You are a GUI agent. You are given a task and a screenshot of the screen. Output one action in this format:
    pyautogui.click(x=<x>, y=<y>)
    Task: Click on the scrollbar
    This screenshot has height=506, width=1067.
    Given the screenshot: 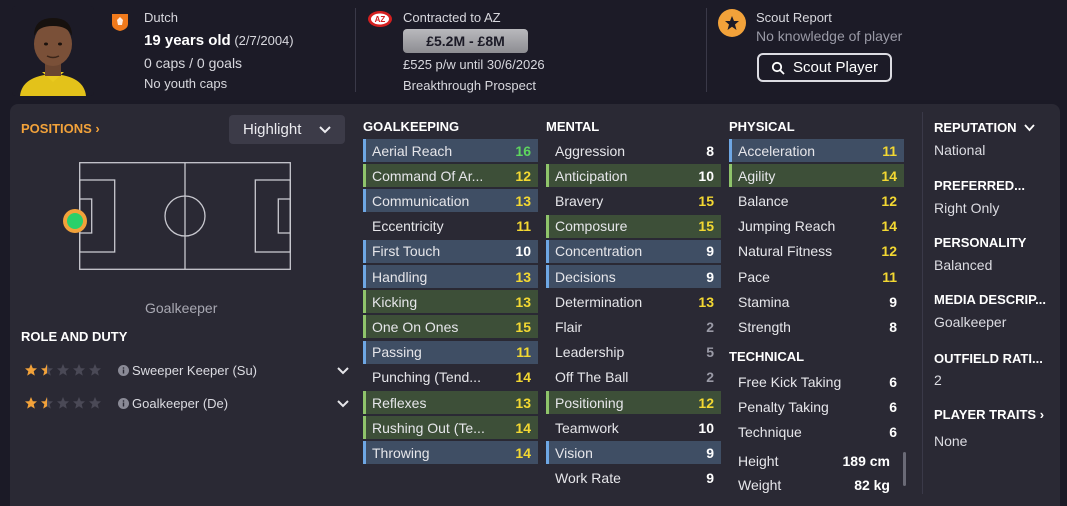 What is the action you would take?
    pyautogui.click(x=904, y=469)
    